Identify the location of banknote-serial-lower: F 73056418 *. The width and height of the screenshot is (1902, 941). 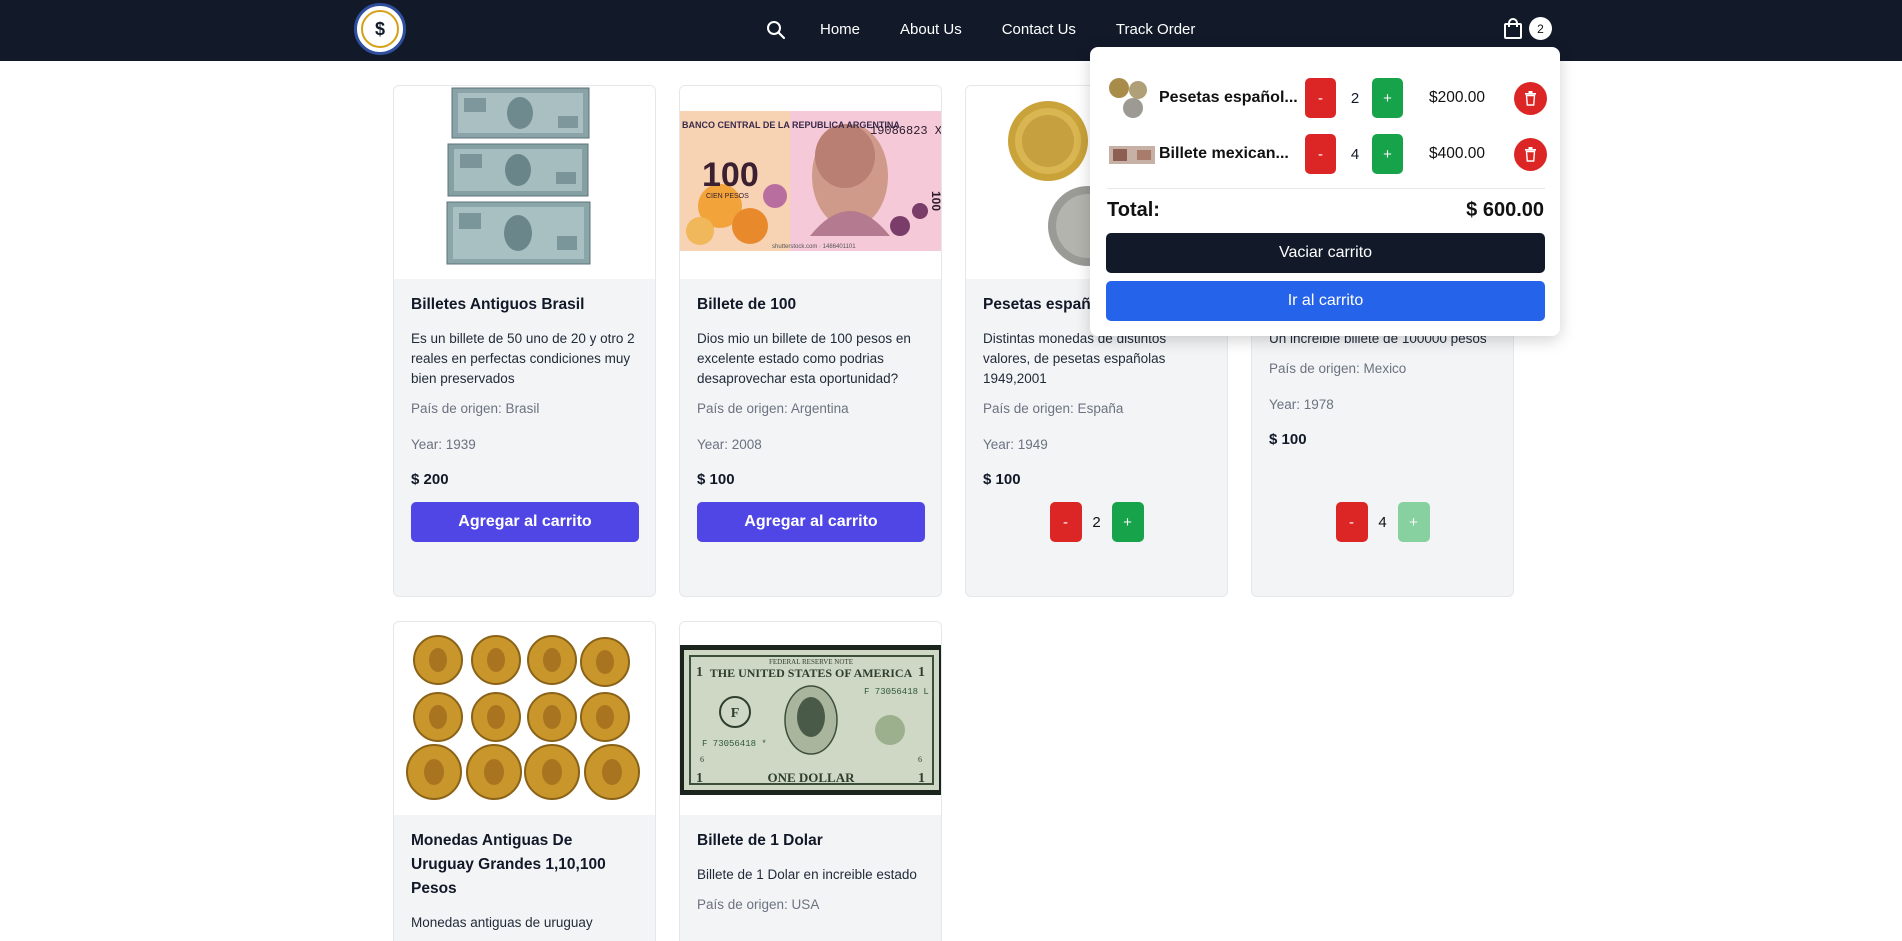
(734, 744).